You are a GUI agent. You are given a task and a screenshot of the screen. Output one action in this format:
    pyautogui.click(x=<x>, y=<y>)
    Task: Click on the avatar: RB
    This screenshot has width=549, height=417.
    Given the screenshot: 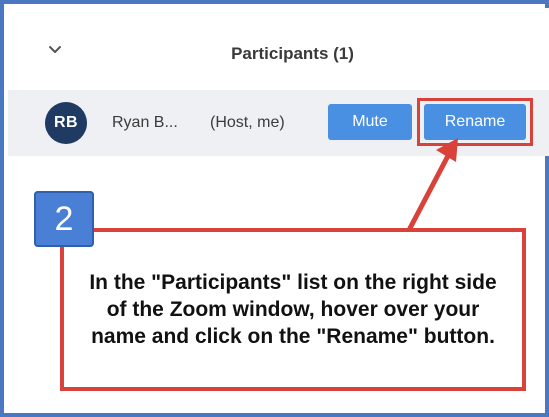 What is the action you would take?
    pyautogui.click(x=66, y=123)
    